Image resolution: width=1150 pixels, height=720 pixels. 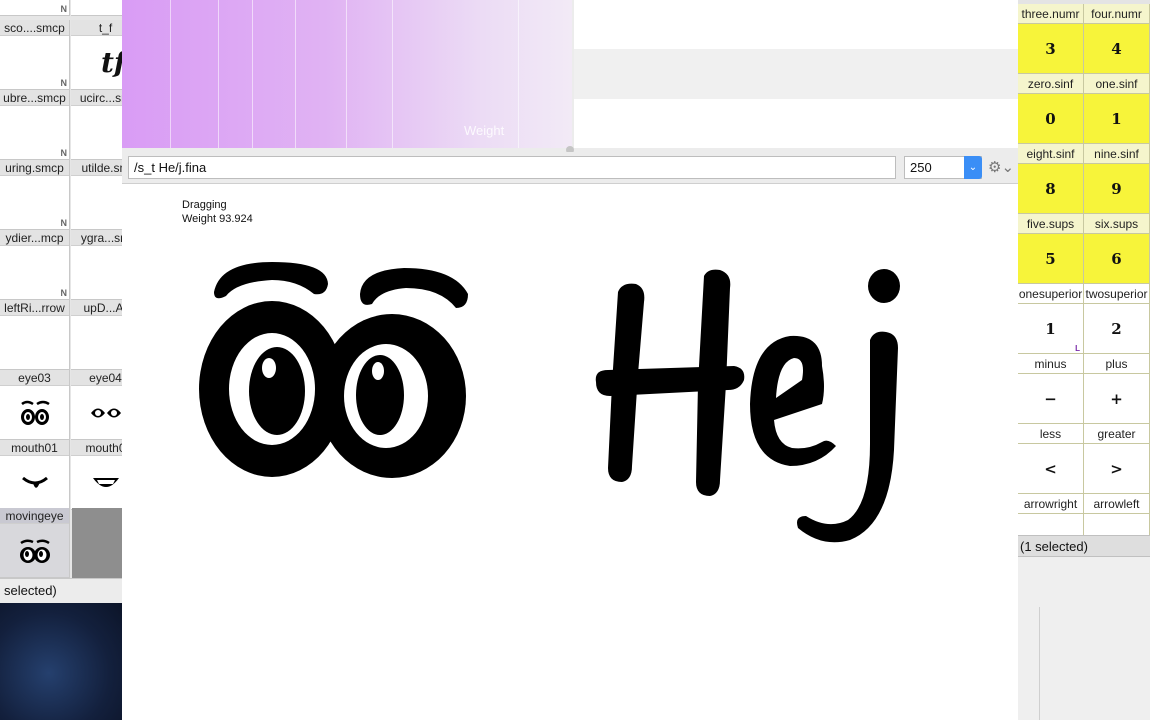 I want to click on glyph-cell-twosuperior: 2, so click(x=1117, y=329).